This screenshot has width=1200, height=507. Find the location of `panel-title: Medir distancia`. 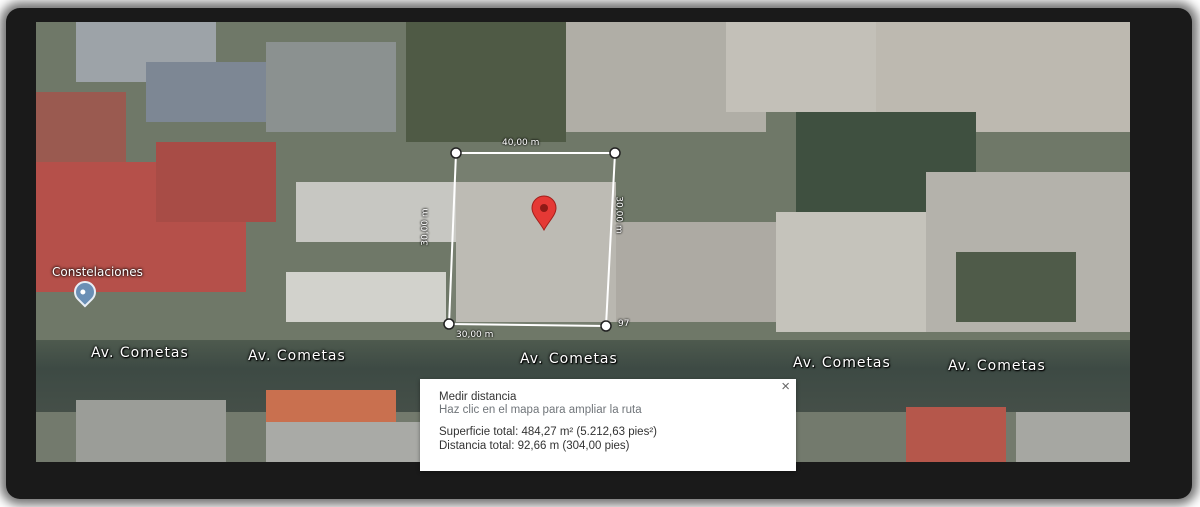

panel-title: Medir distancia is located at coordinates (478, 397).